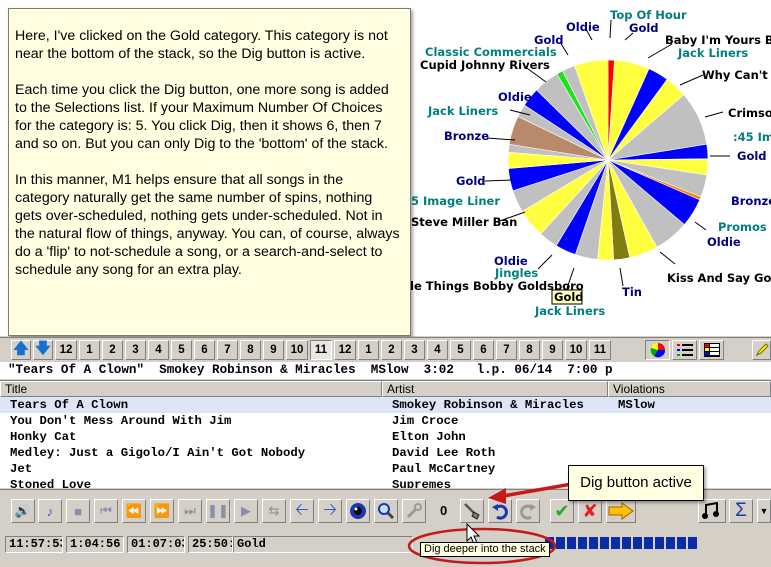 The image size is (771, 567). What do you see at coordinates (429, 437) in the screenshot?
I see `cell-artist: Elton John` at bounding box center [429, 437].